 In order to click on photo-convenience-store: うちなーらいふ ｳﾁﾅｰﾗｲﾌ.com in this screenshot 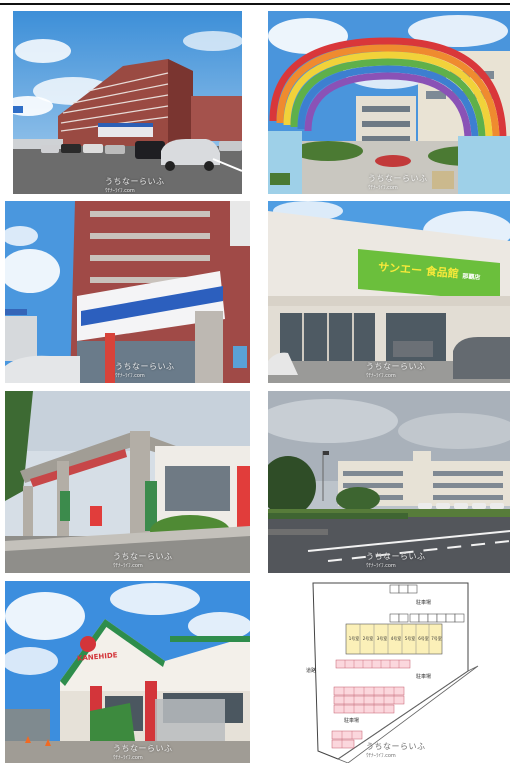, I will do `click(127, 292)`.